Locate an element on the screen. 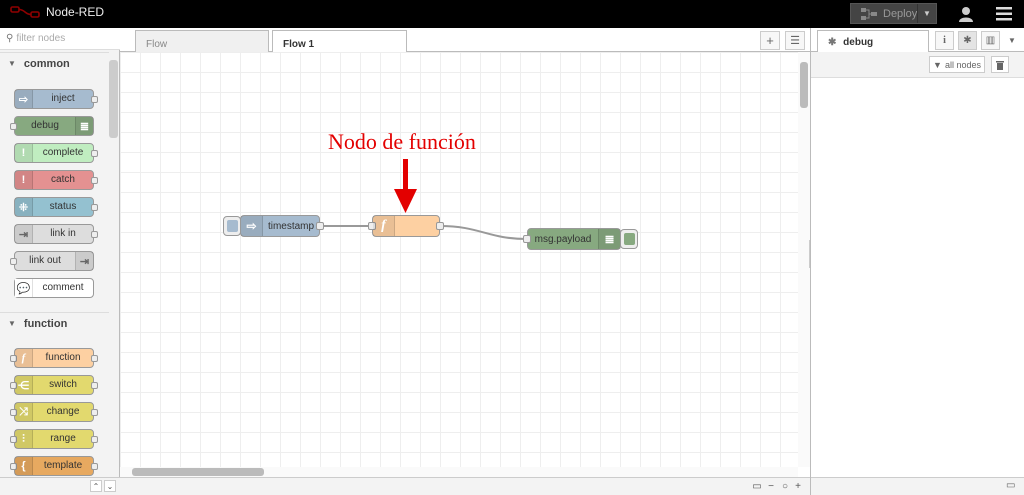  palette-node-range: ⫶ range is located at coordinates (54, 439).